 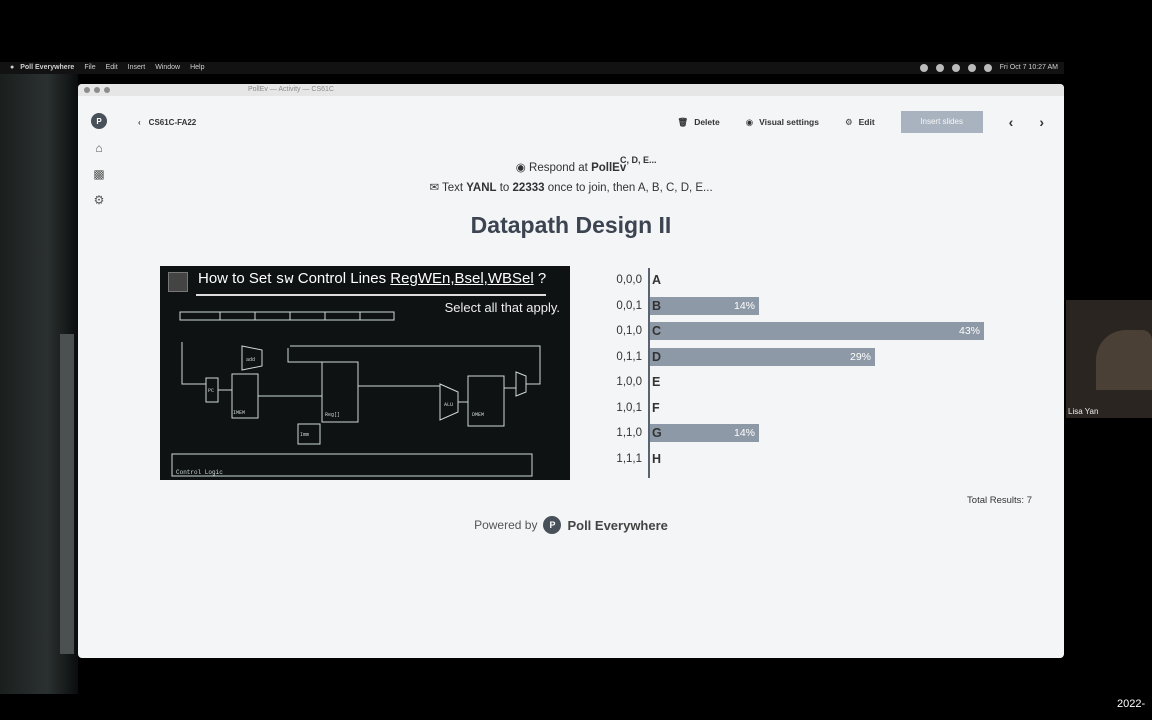 What do you see at coordinates (1011, 122) in the screenshot?
I see `previous-slide-arrow-icon: ‹` at bounding box center [1011, 122].